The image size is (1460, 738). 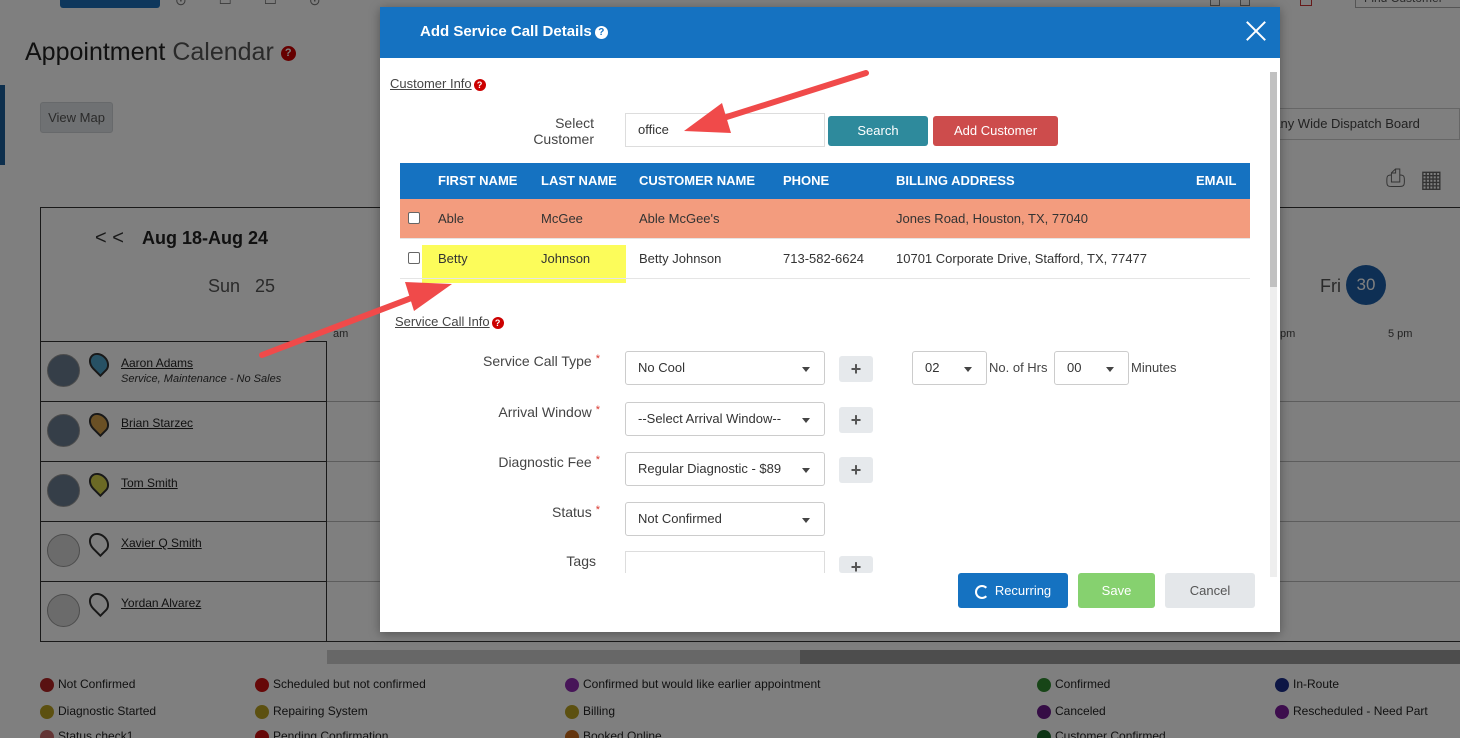 What do you see at coordinates (710, 468) in the screenshot?
I see `selected-value: Regular Diagnostic - $89` at bounding box center [710, 468].